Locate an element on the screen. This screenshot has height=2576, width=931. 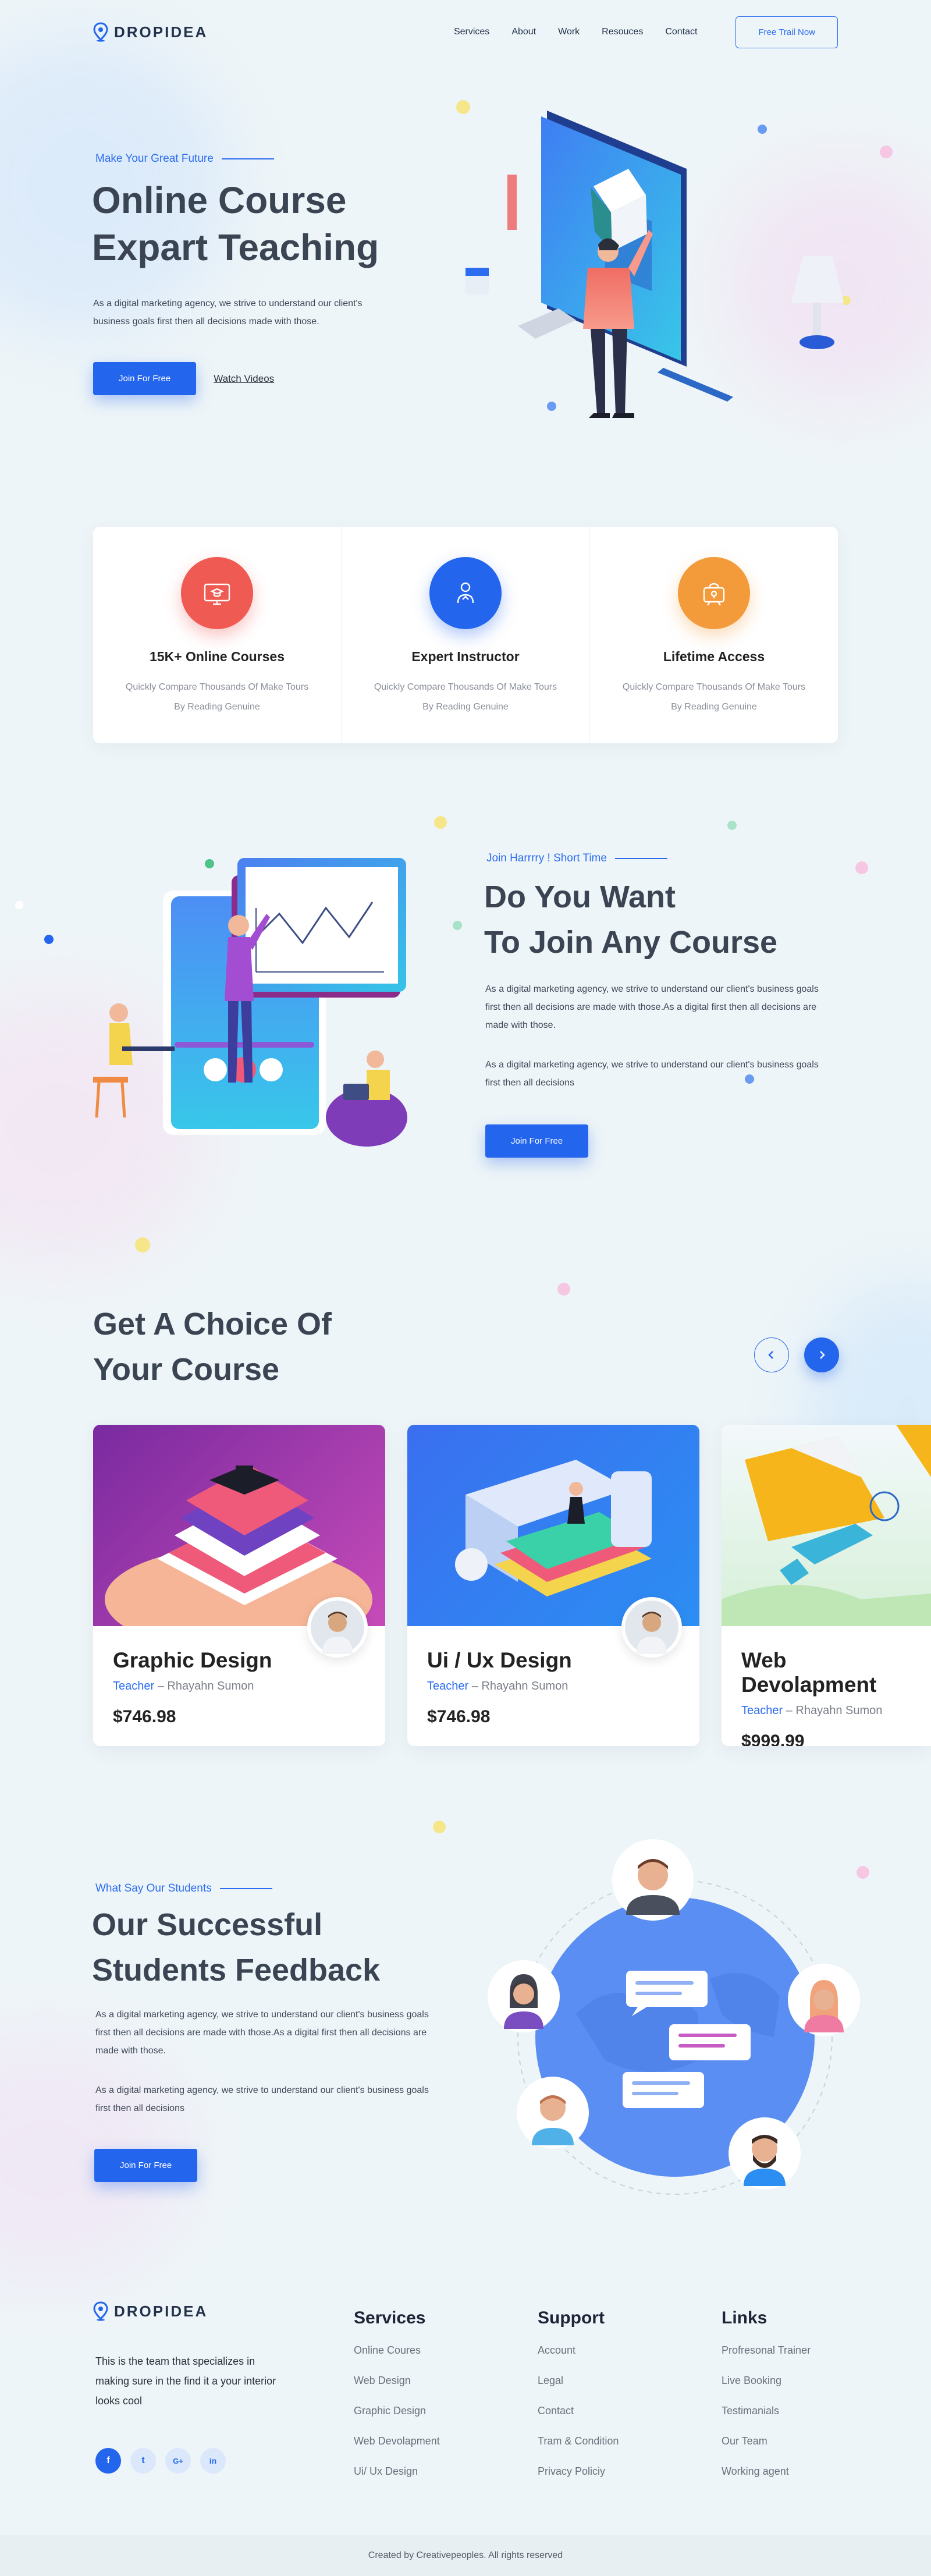
footer-link: Profresonal Trainer is located at coordinates (767, 2351).